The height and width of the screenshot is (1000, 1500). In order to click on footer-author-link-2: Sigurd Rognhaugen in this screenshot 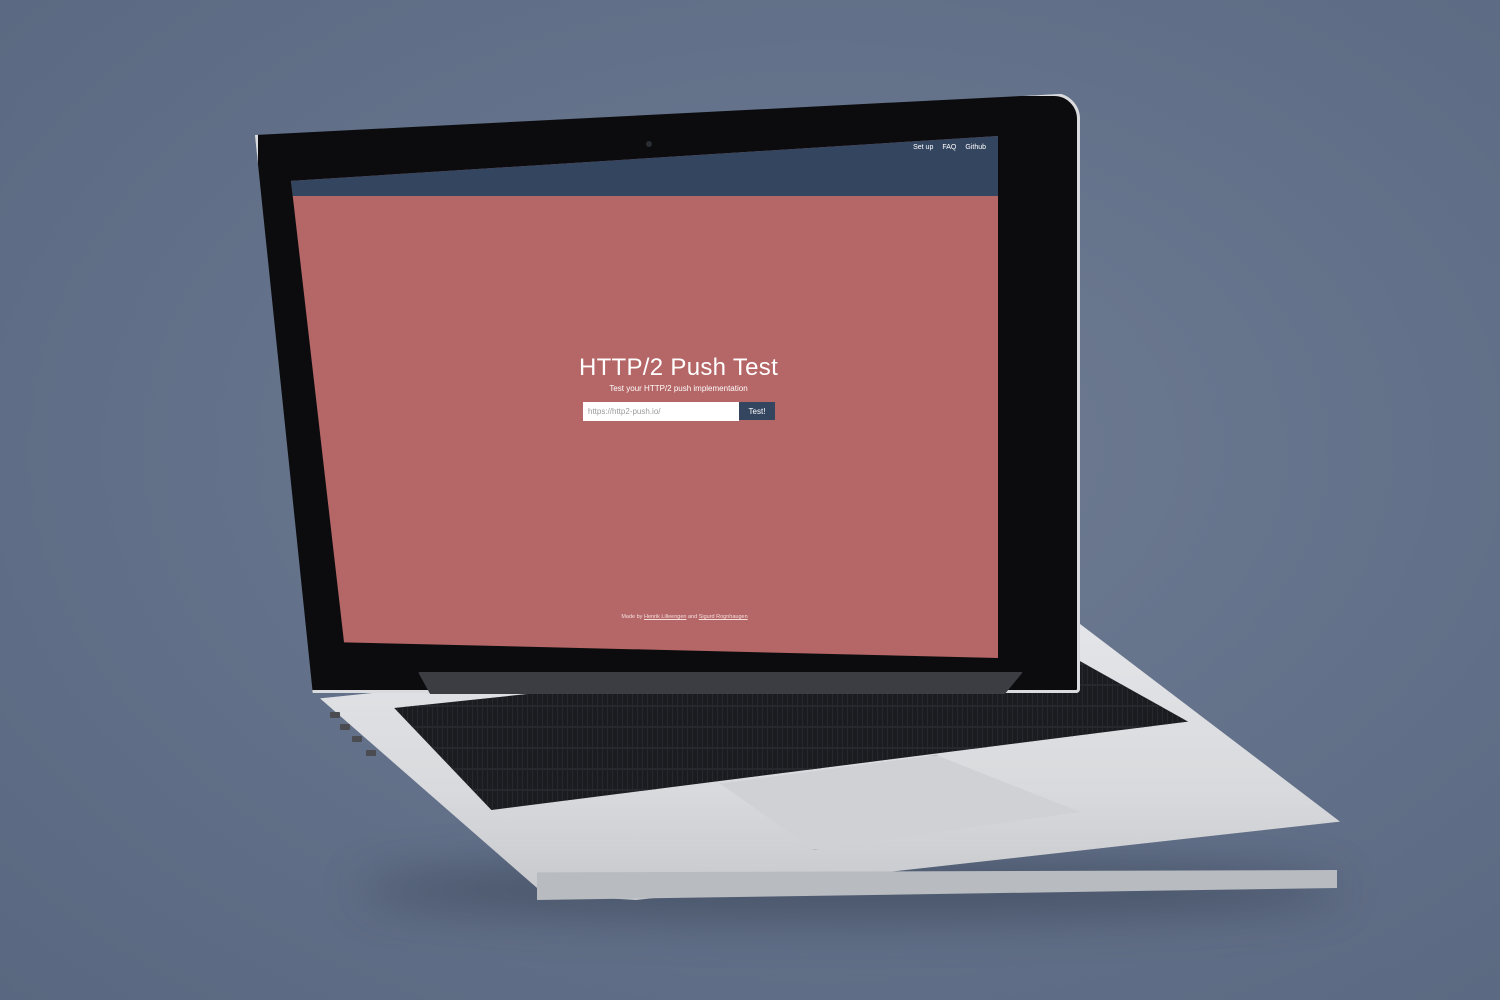, I will do `click(723, 617)`.